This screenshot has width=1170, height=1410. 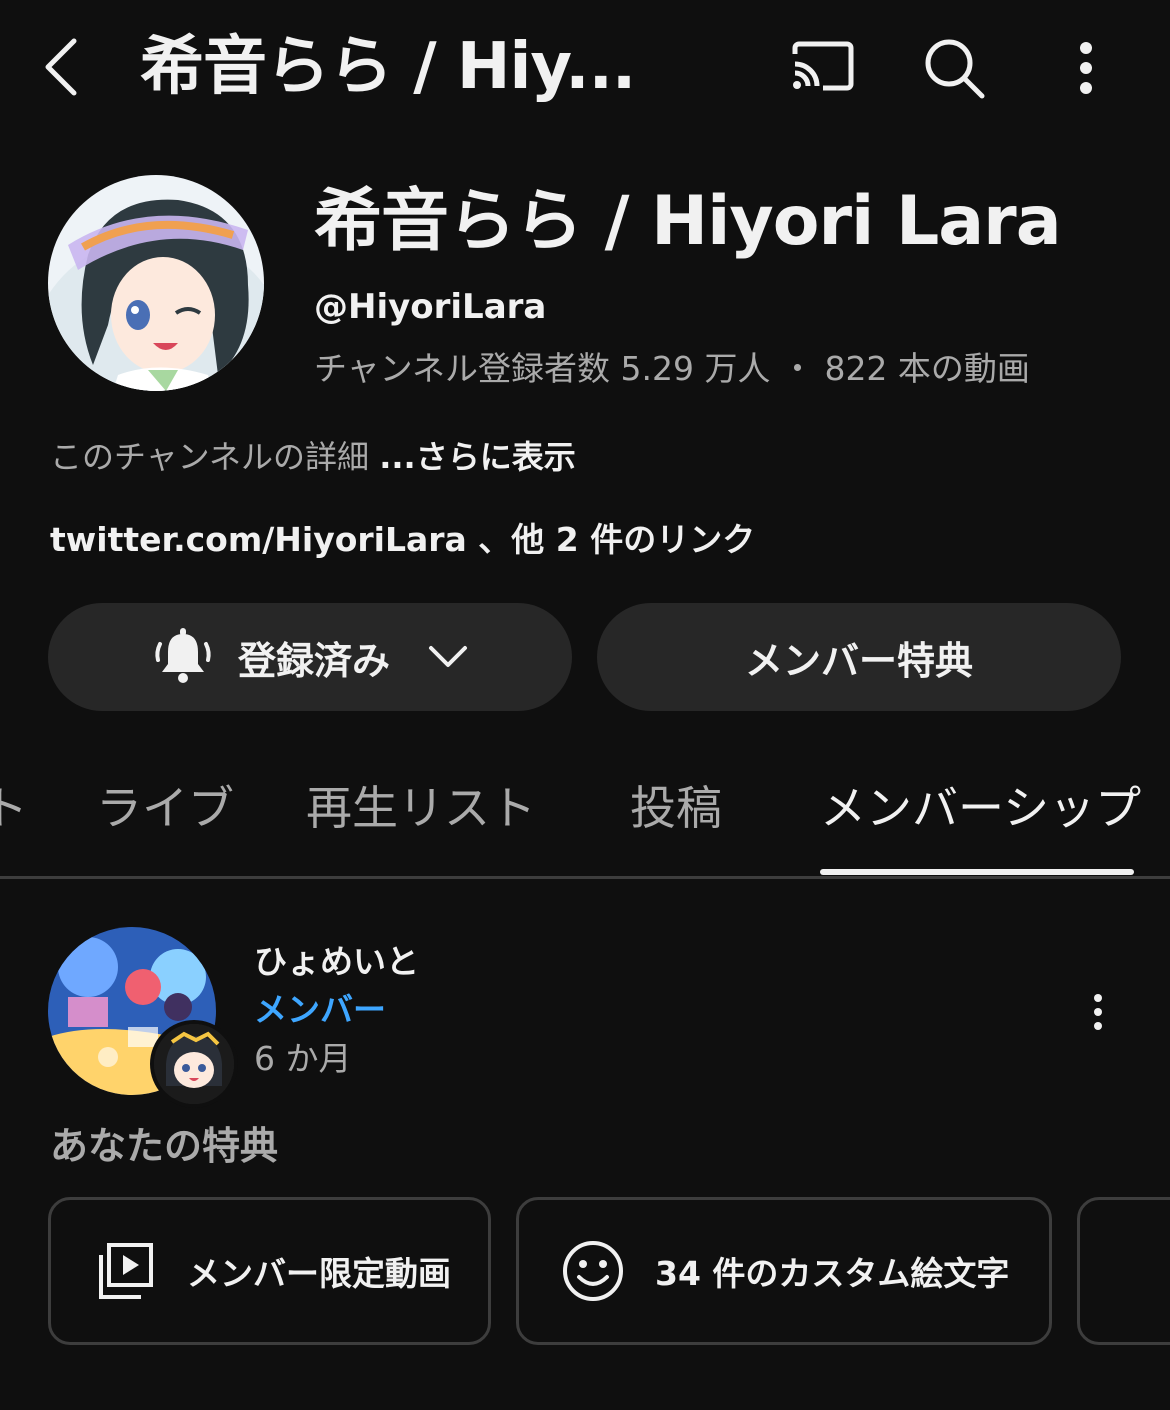 I want to click on tab-membership: メンバーシップ, so click(x=980, y=808).